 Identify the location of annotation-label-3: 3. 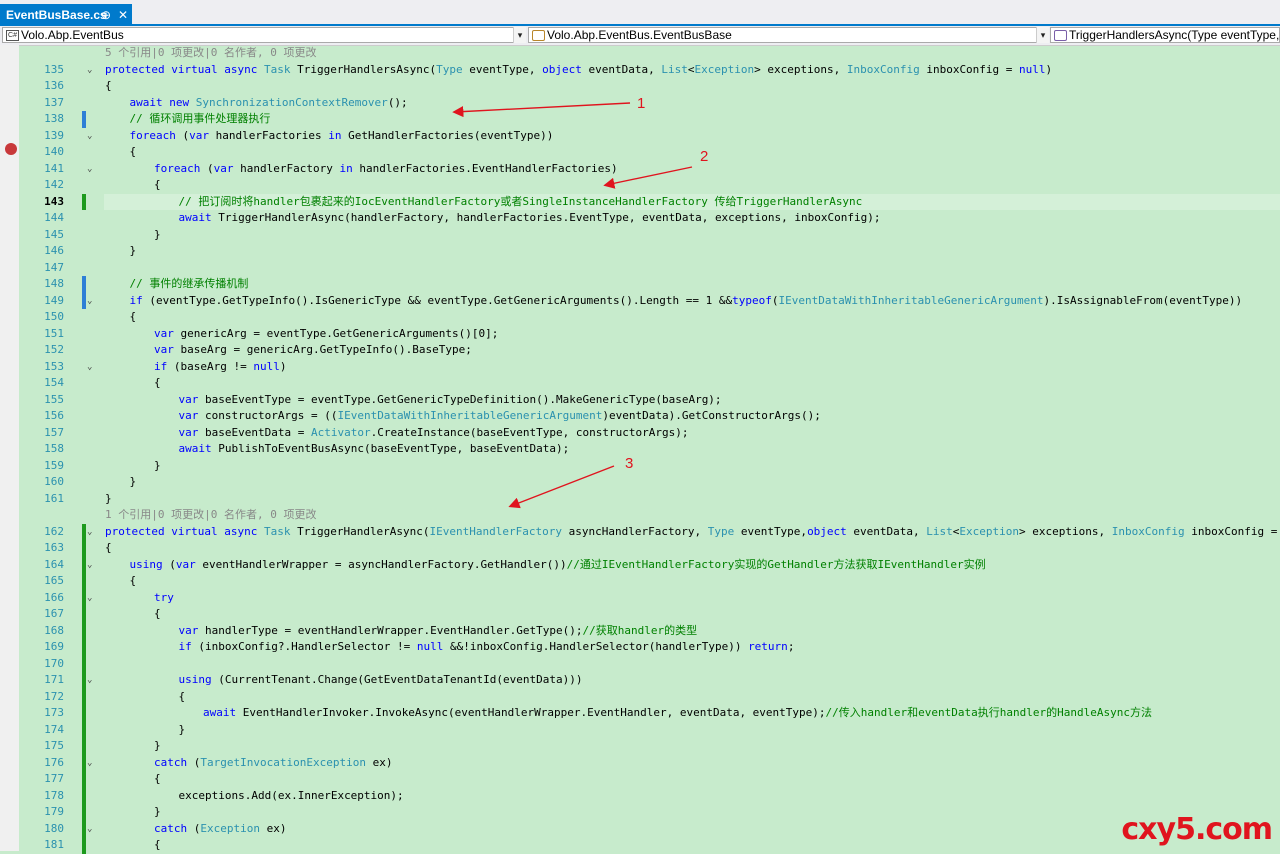
(629, 463).